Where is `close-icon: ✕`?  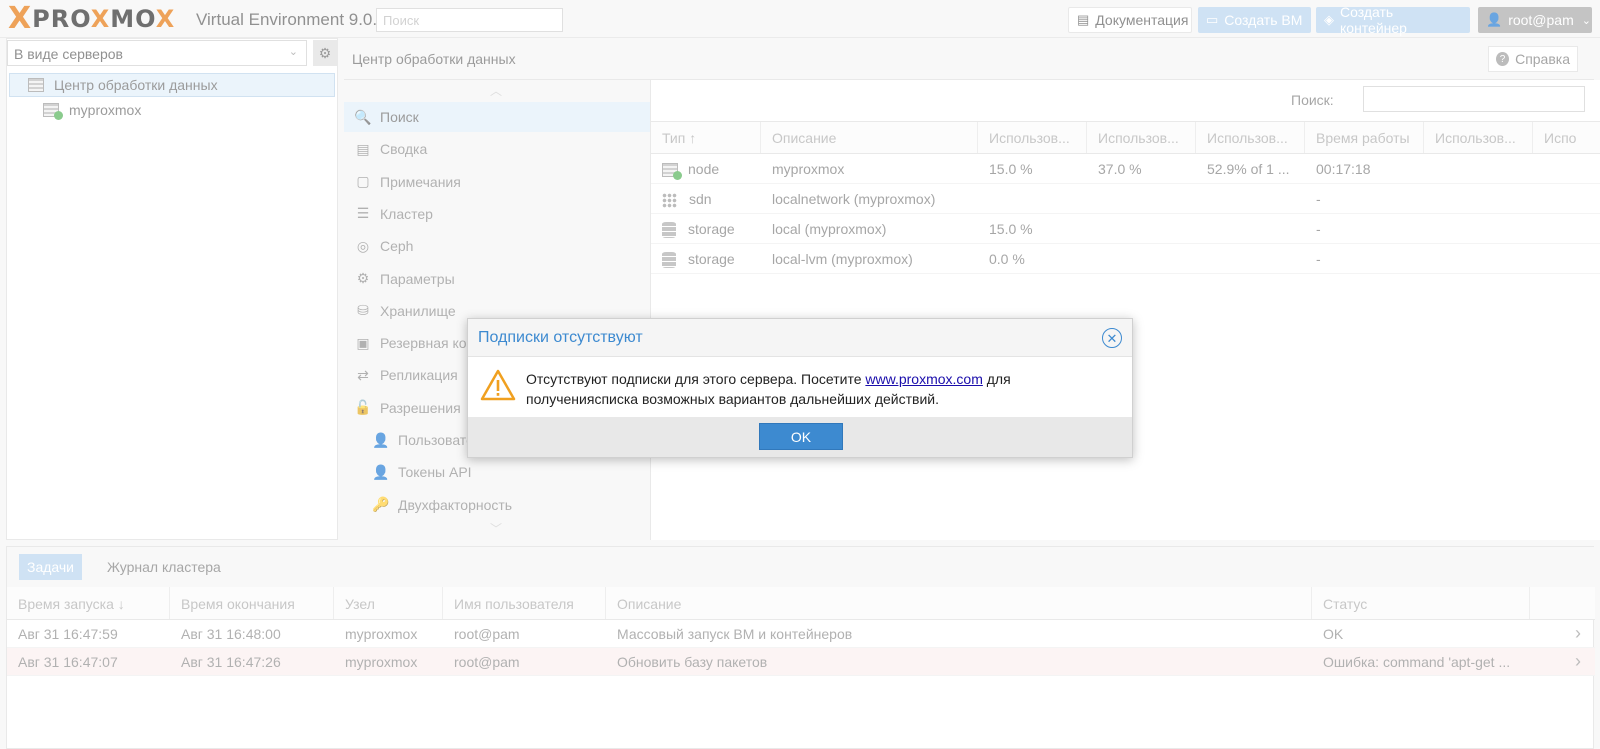
close-icon: ✕ is located at coordinates (1112, 338).